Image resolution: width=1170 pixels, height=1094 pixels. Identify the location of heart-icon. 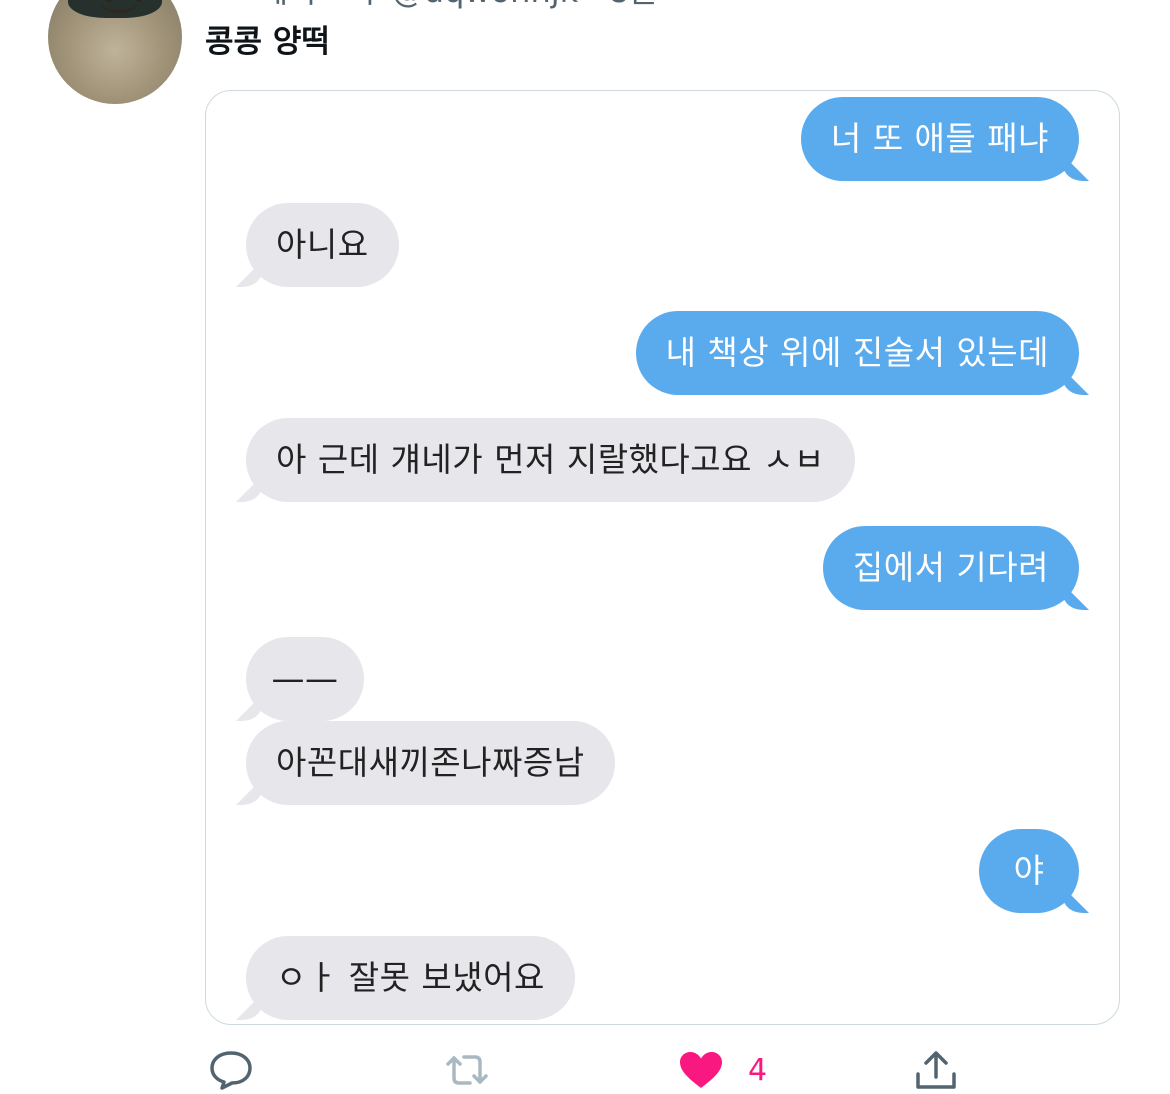
(701, 1070).